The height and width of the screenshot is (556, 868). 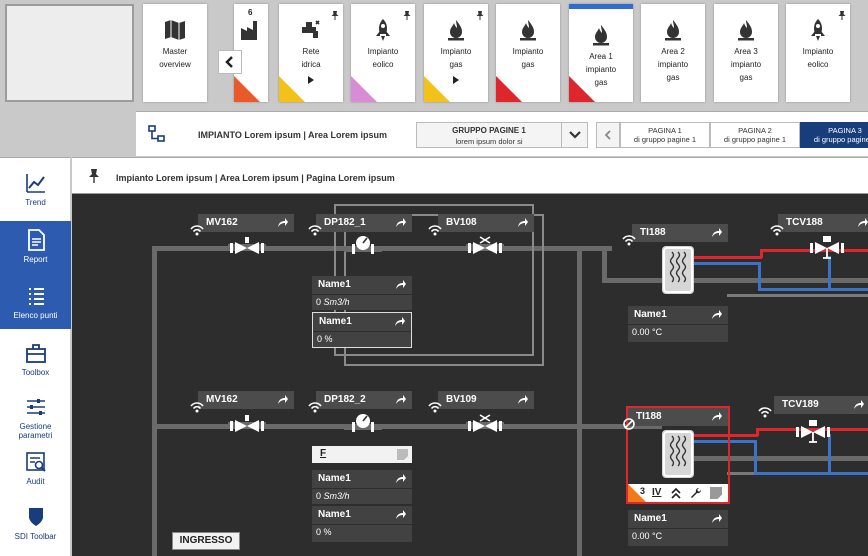 What do you see at coordinates (528, 58) in the screenshot?
I see `tile-label: Impianto gas` at bounding box center [528, 58].